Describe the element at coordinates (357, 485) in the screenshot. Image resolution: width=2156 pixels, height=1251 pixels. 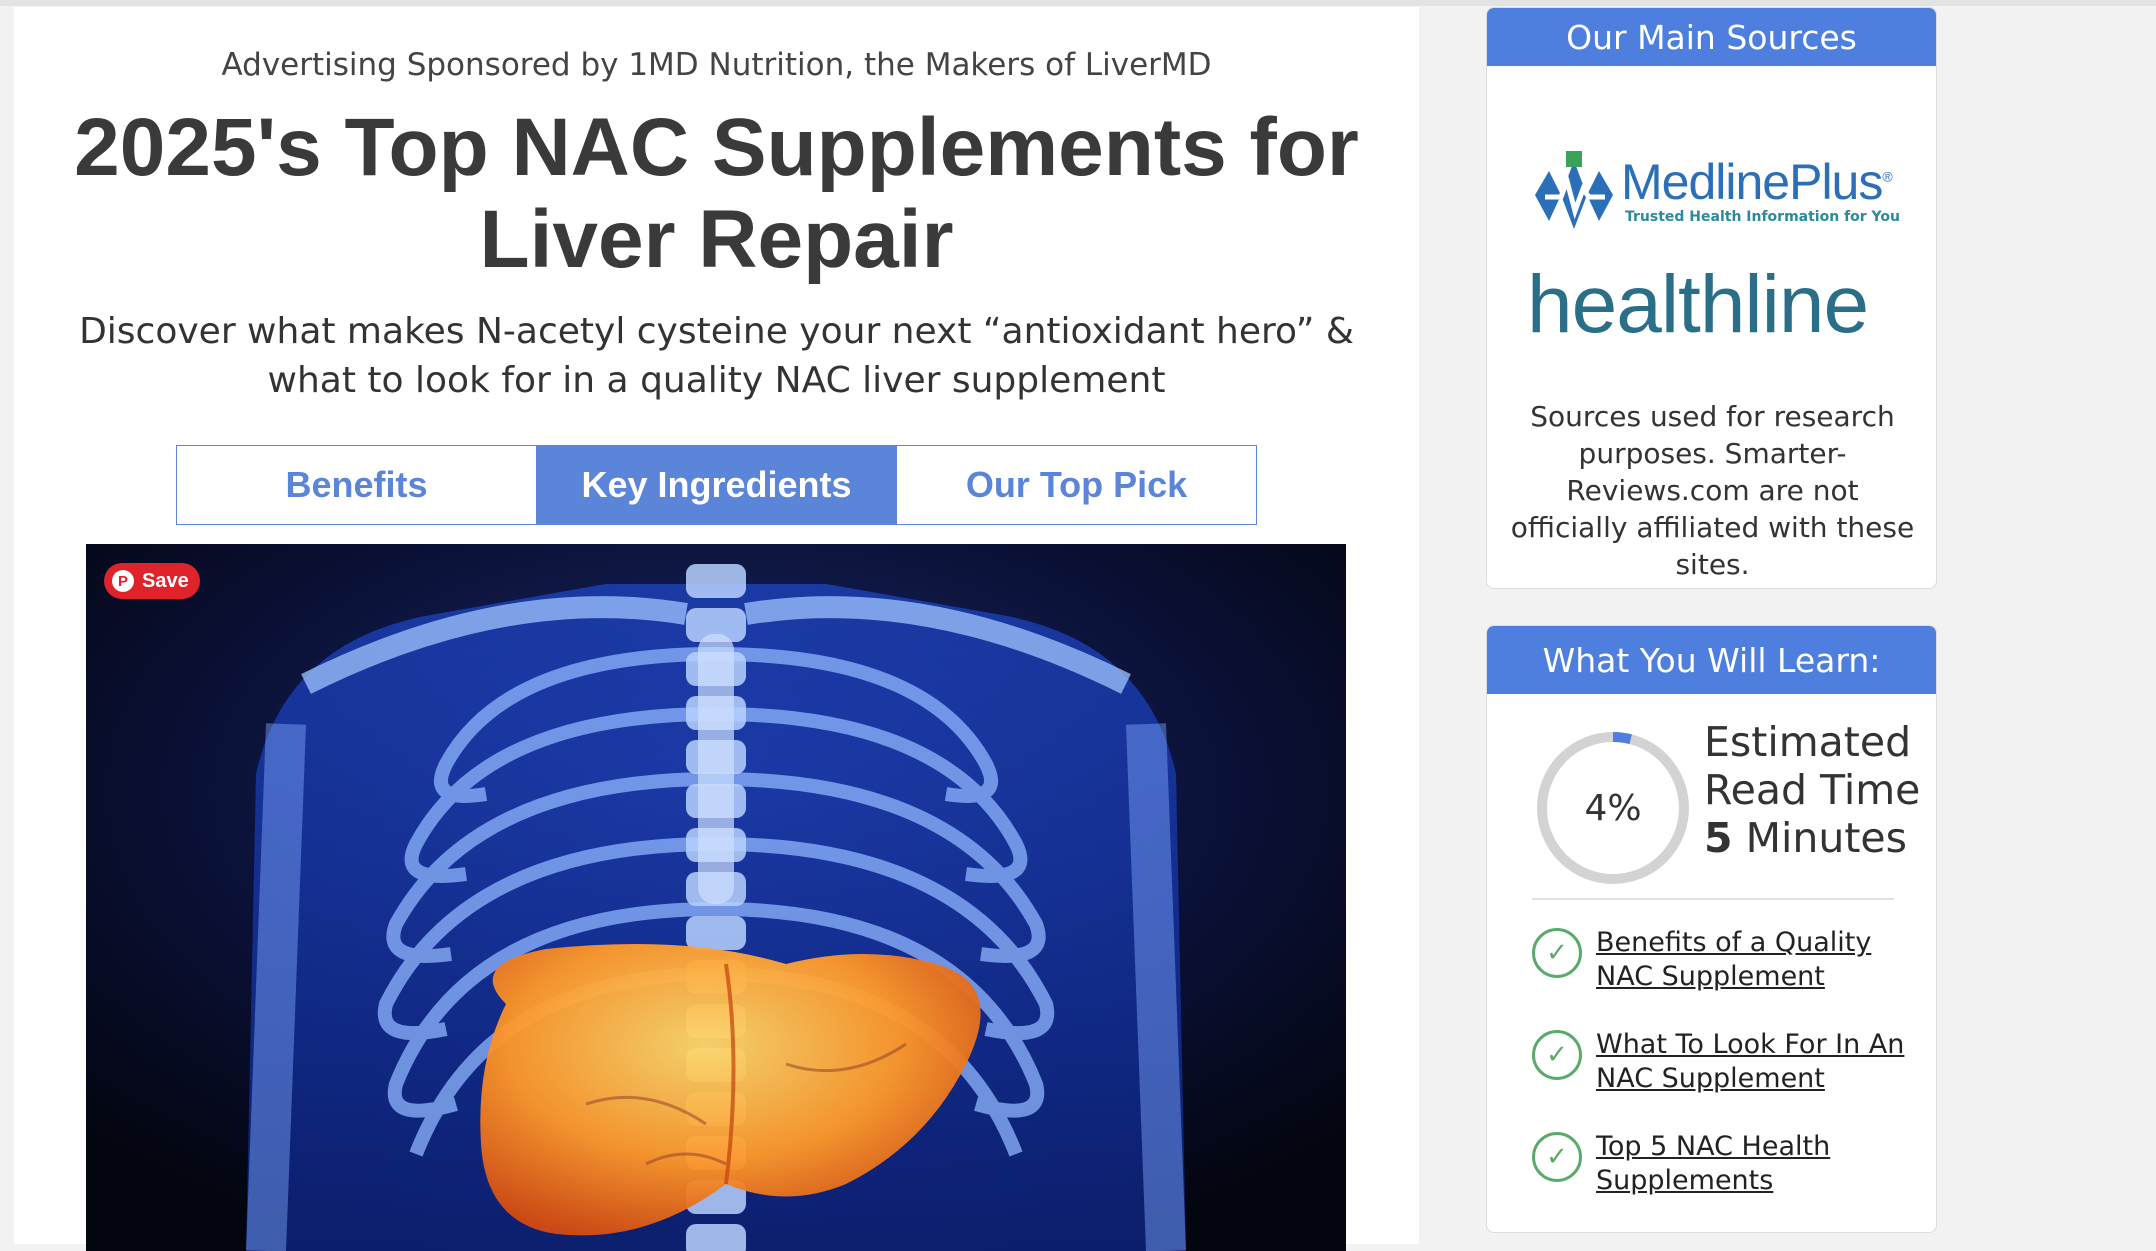
I see `tab-benefits: Benefits` at that location.